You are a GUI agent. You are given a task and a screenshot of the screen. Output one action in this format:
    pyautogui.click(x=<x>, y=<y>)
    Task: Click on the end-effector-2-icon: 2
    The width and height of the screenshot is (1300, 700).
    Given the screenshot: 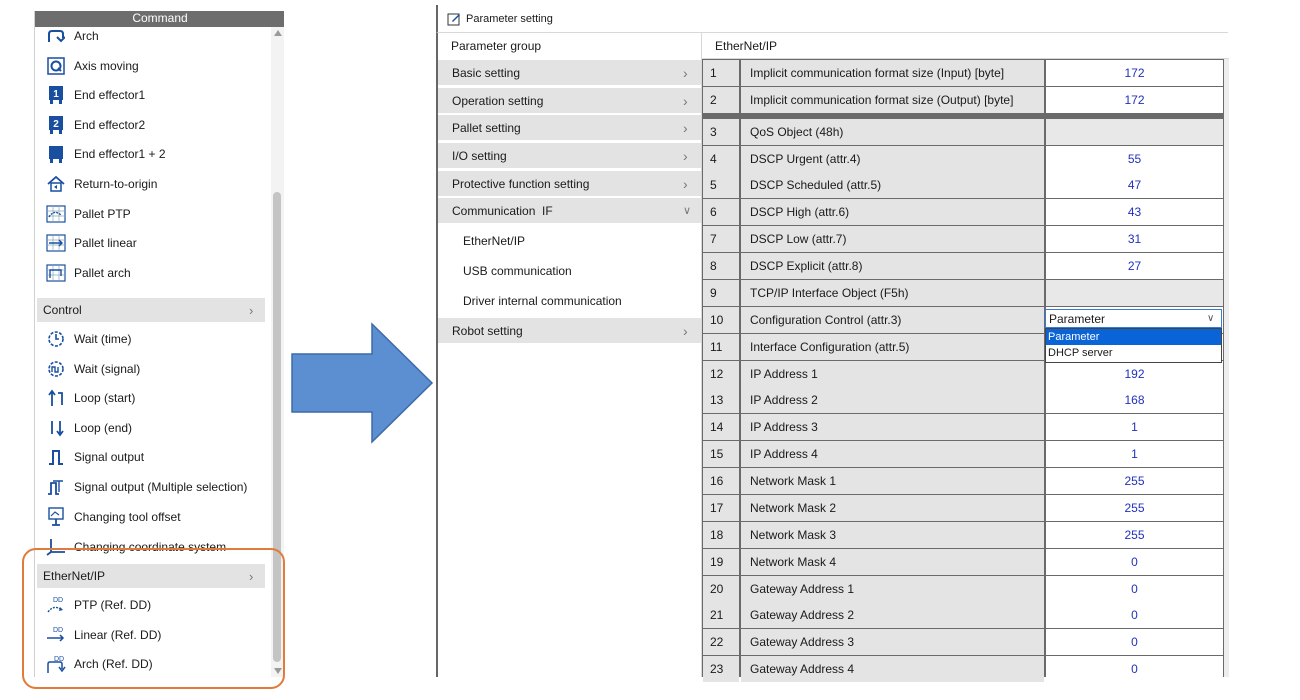 What is the action you would take?
    pyautogui.click(x=56, y=125)
    